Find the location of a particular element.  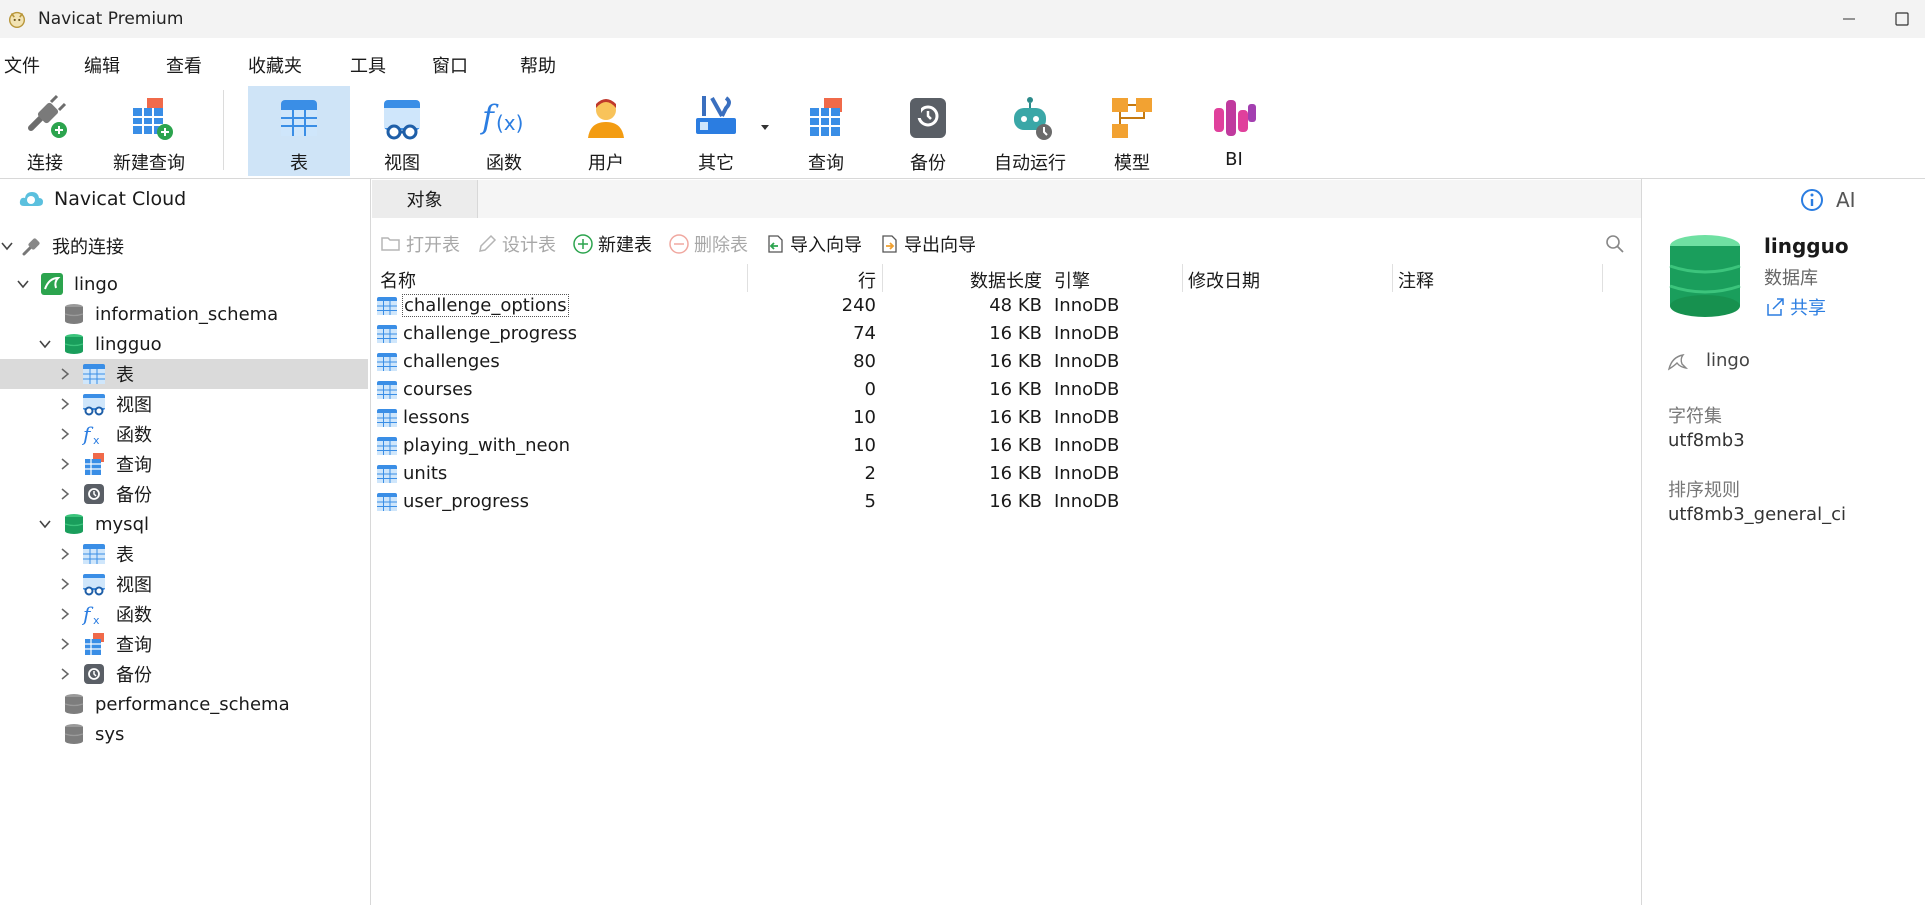

connect-button: 连接 is located at coordinates (45, 131).